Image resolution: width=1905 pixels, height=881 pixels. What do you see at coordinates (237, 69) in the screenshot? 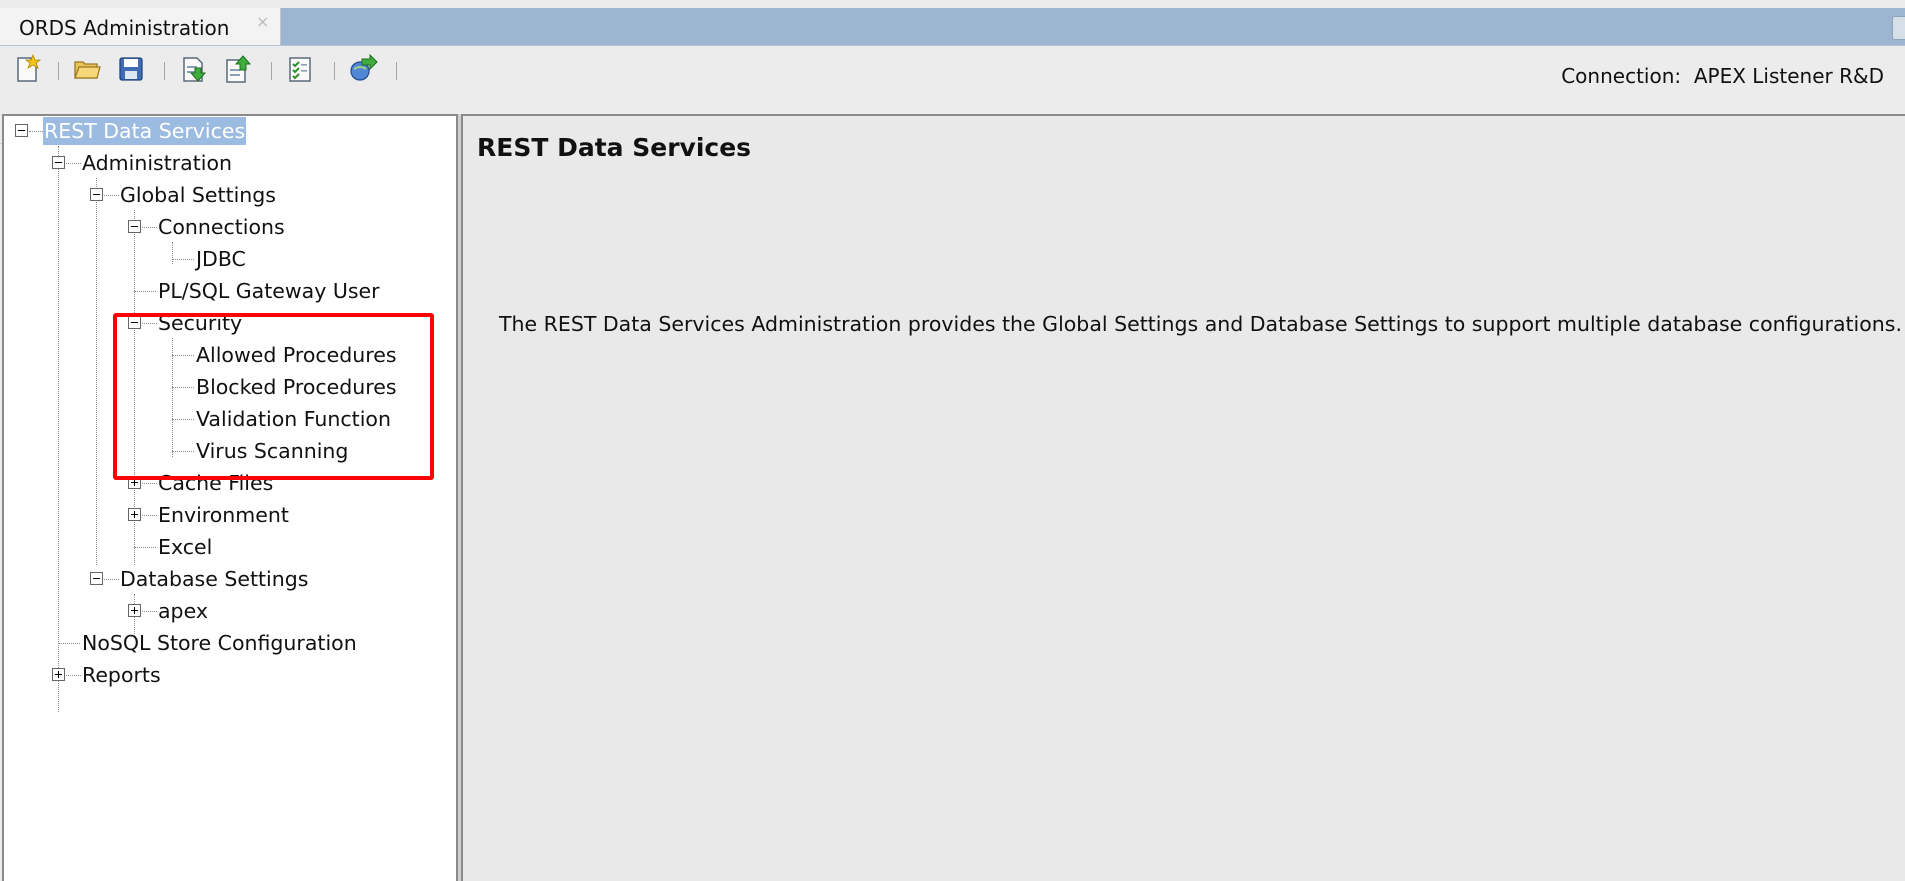
I see `upload-settings-icon` at bounding box center [237, 69].